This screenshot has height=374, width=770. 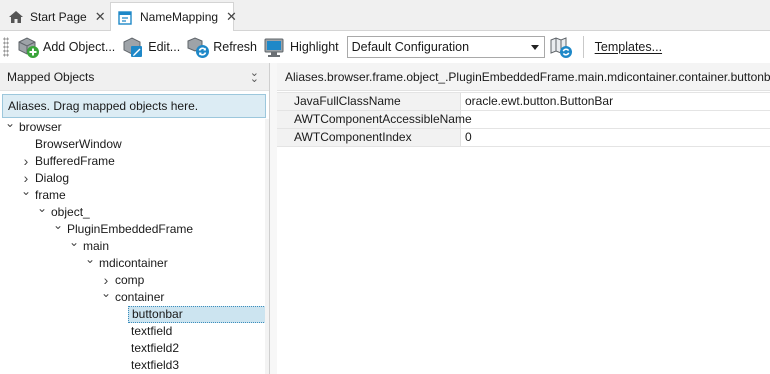 I want to click on property-row: AWTComponentIndex 0, so click(x=523, y=138).